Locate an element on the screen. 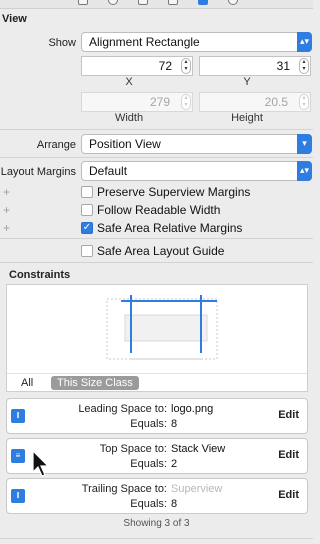 The height and width of the screenshot is (544, 320). safe-area-relative-margins-checkbox: ✓ is located at coordinates (87, 228).